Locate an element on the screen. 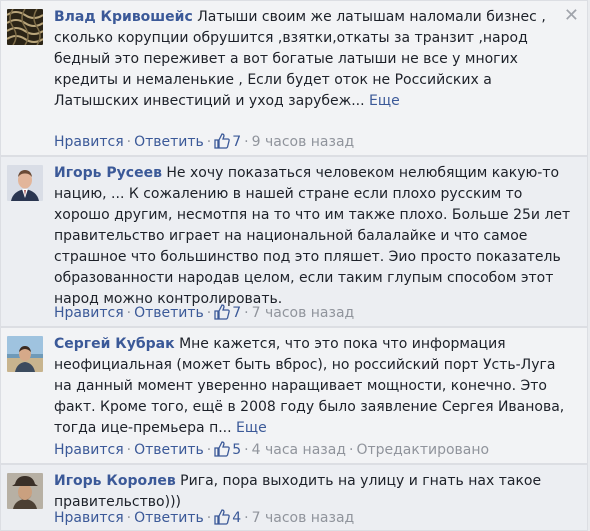 This screenshot has width=590, height=531. patterned-avatar-icon is located at coordinates (25, 27).